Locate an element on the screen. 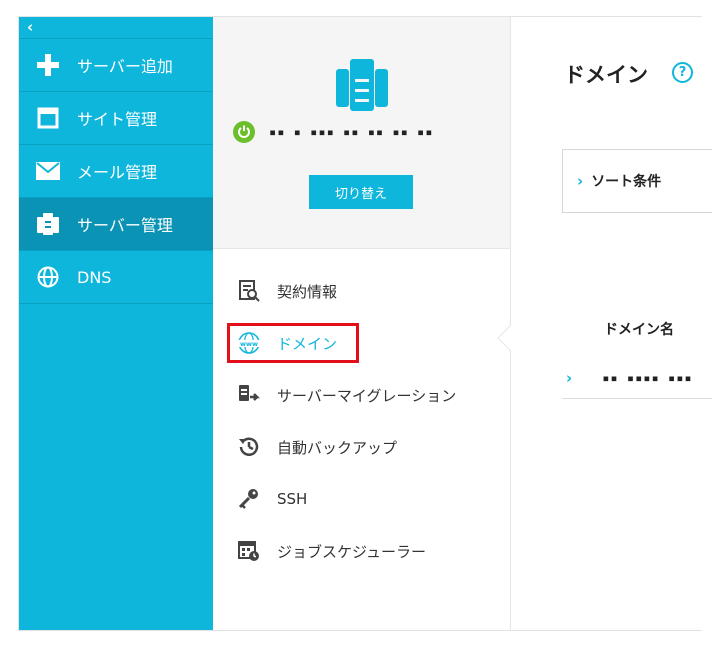 The width and height of the screenshot is (720, 651). sidebar-item-label: サーバー追加 is located at coordinates (125, 66).